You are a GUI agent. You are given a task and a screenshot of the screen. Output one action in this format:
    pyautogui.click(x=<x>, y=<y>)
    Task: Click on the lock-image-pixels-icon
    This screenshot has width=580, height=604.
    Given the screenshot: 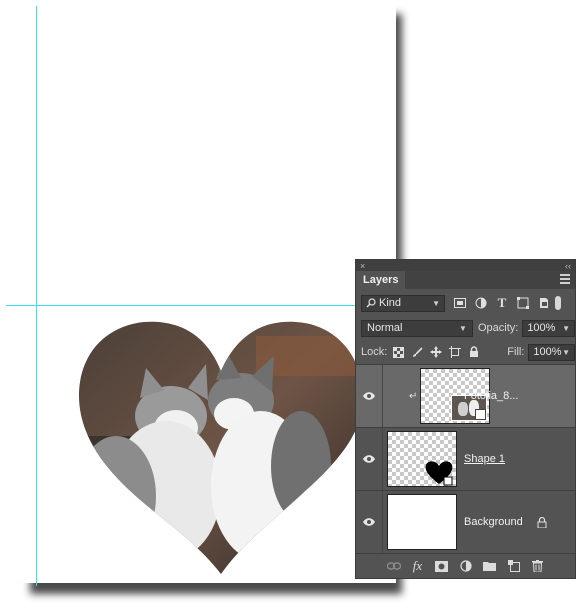 What is the action you would take?
    pyautogui.click(x=417, y=352)
    